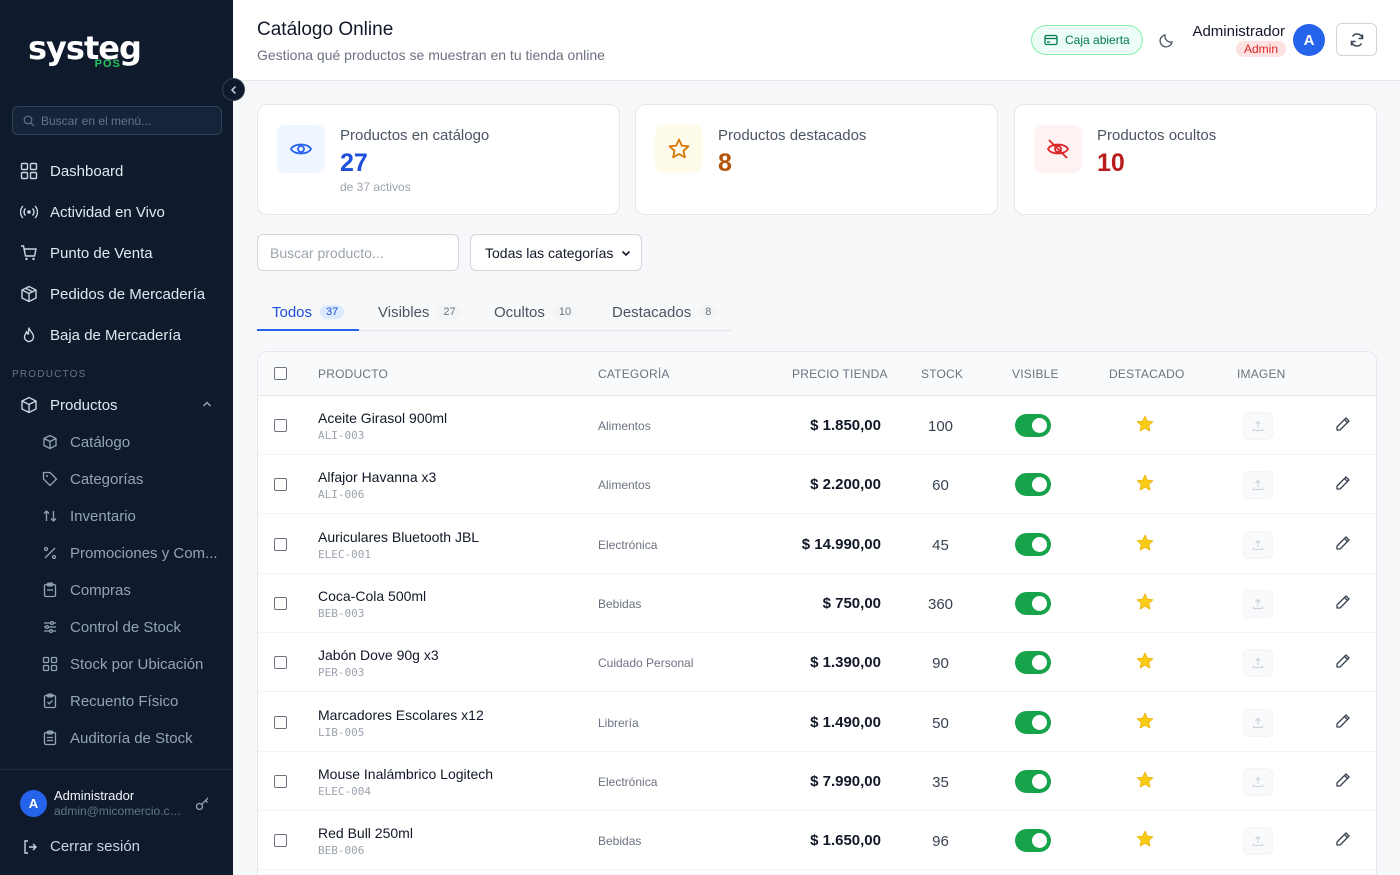 This screenshot has width=1400, height=875. I want to click on product-name: Aceite Girasol 900ml, so click(383, 418).